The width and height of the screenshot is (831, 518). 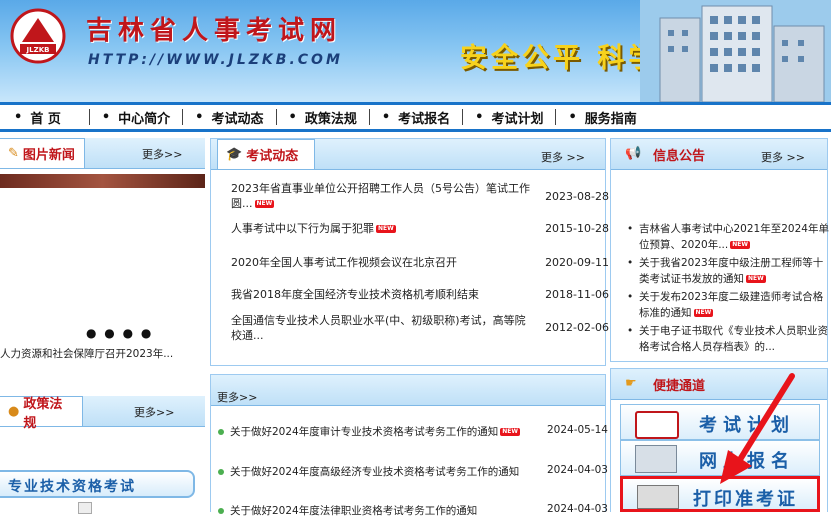 I want to click on quick-access-title: 便捷通道, so click(x=679, y=386).